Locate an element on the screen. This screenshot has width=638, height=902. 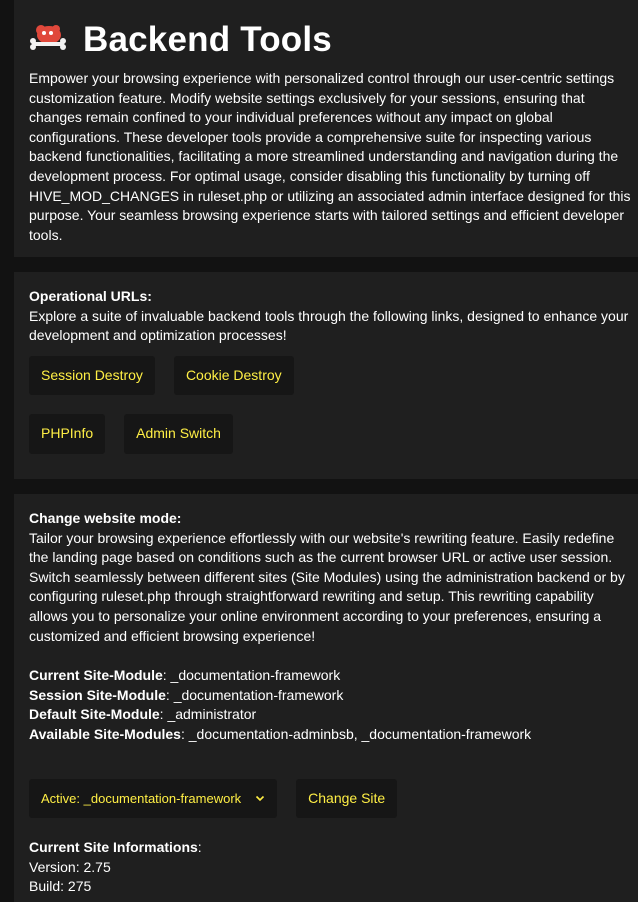
page-title: Backend Tools is located at coordinates (207, 39).